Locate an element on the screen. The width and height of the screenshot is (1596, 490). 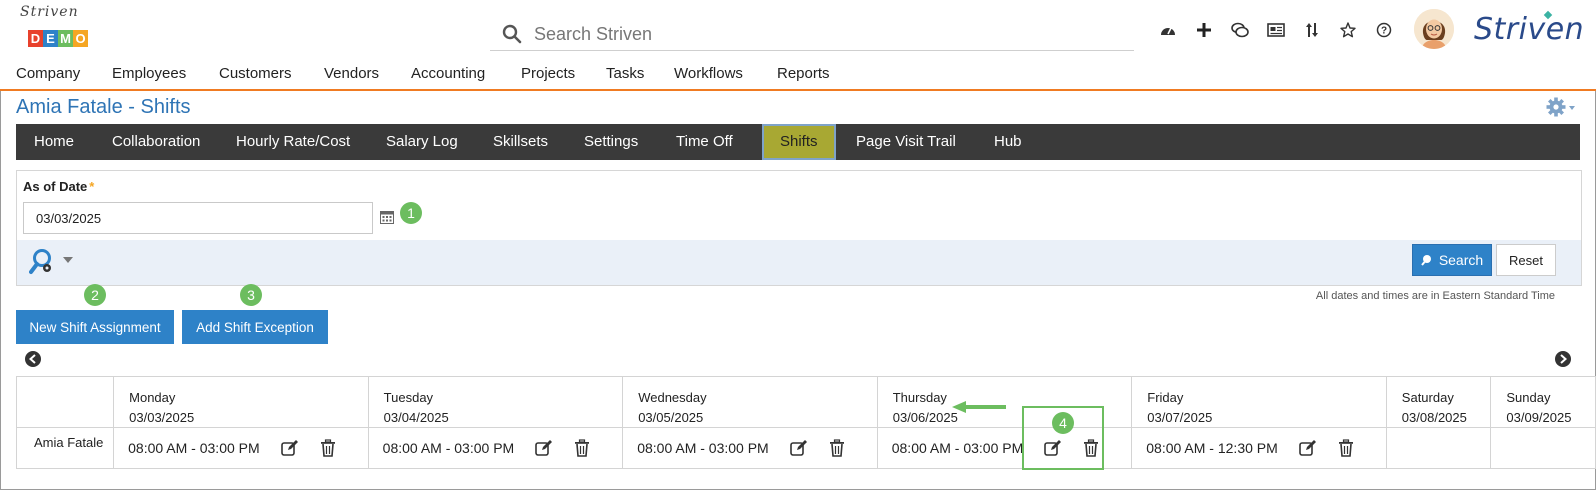
day-header-friday: Friday 03/07/2025 is located at coordinates (1259, 402).